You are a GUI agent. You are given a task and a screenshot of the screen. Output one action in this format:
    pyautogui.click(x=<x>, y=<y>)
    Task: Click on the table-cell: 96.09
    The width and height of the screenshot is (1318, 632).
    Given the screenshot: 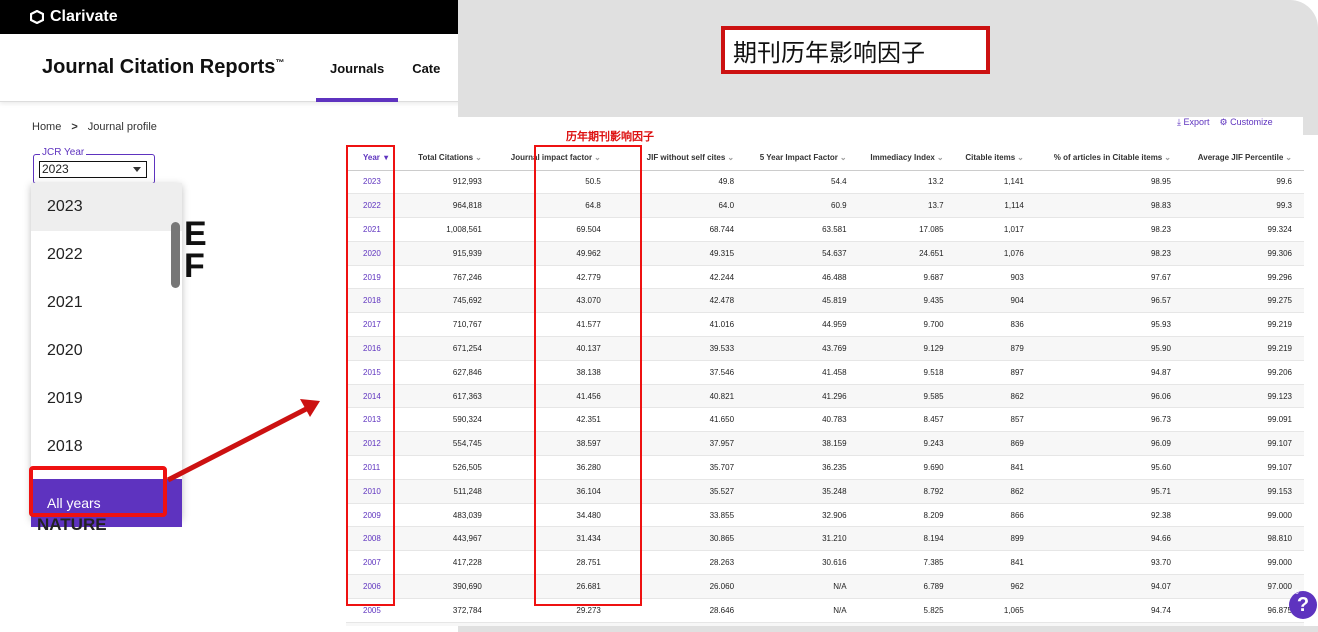 What is the action you would take?
    pyautogui.click(x=1109, y=444)
    